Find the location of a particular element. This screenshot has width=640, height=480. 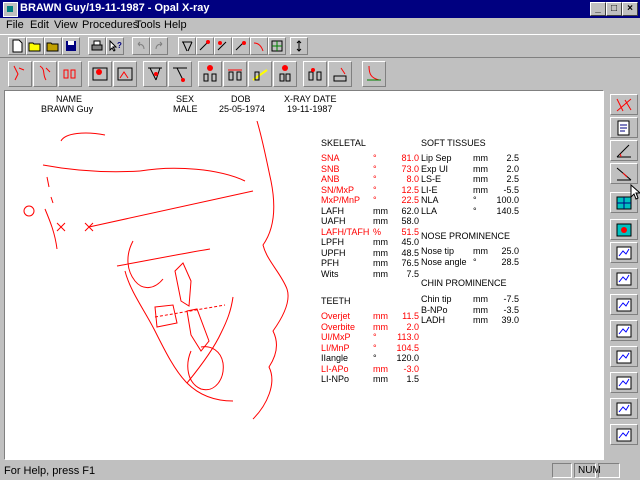

skeletal-label: SN/MxP is located at coordinates (338, 189).